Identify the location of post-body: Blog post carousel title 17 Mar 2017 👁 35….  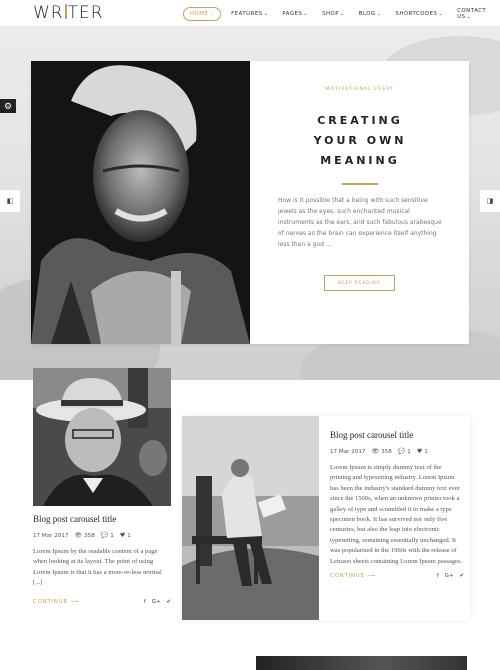
(397, 504).